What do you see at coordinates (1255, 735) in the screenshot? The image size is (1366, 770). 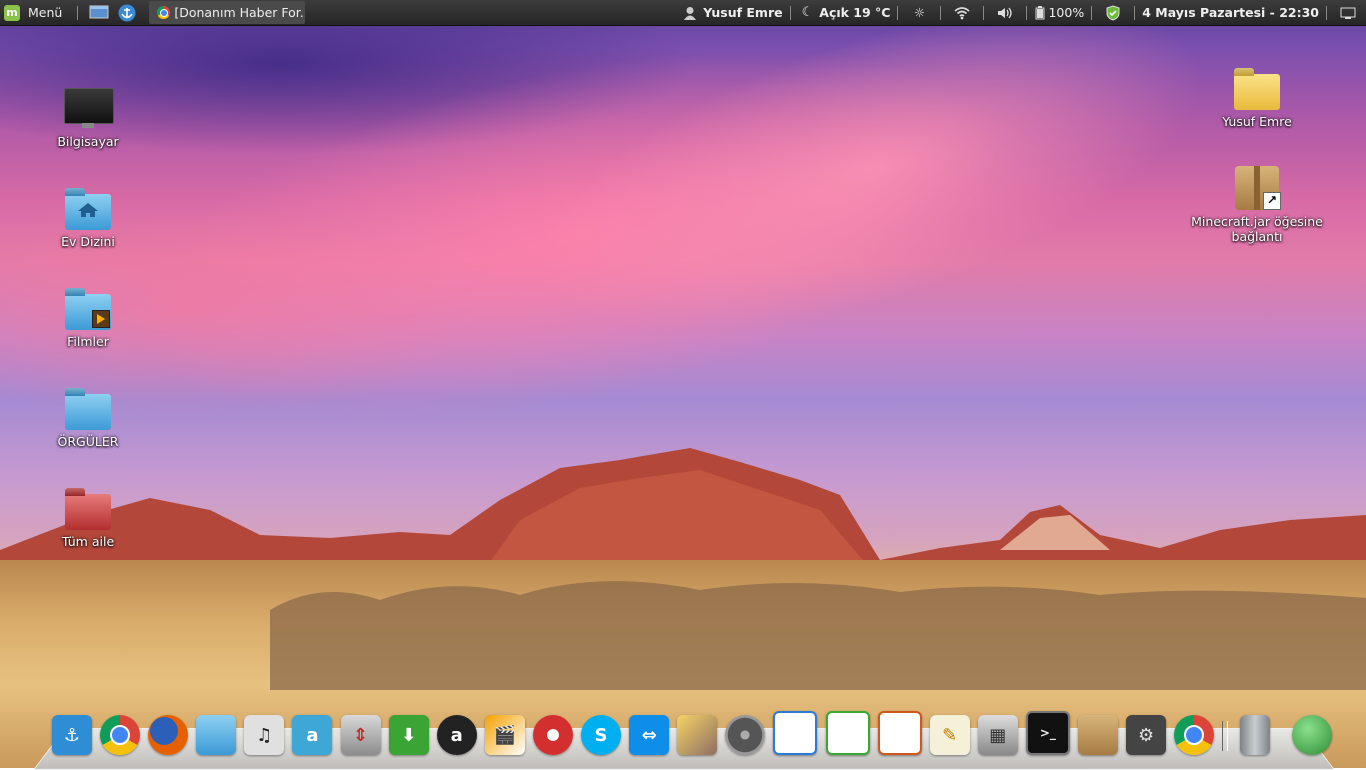 I see `dock-trash-icon` at bounding box center [1255, 735].